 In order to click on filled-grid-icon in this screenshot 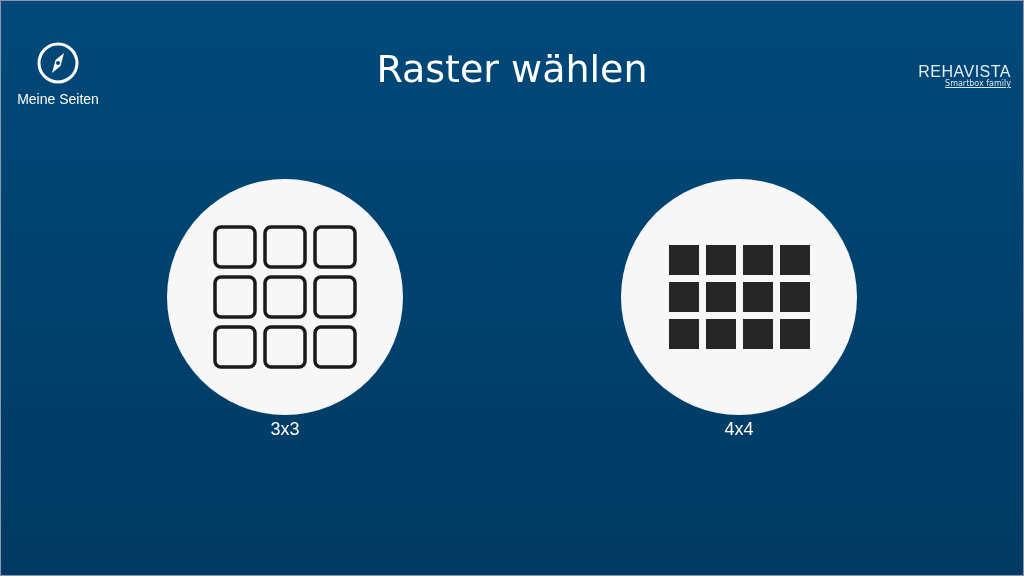, I will do `click(739, 297)`.